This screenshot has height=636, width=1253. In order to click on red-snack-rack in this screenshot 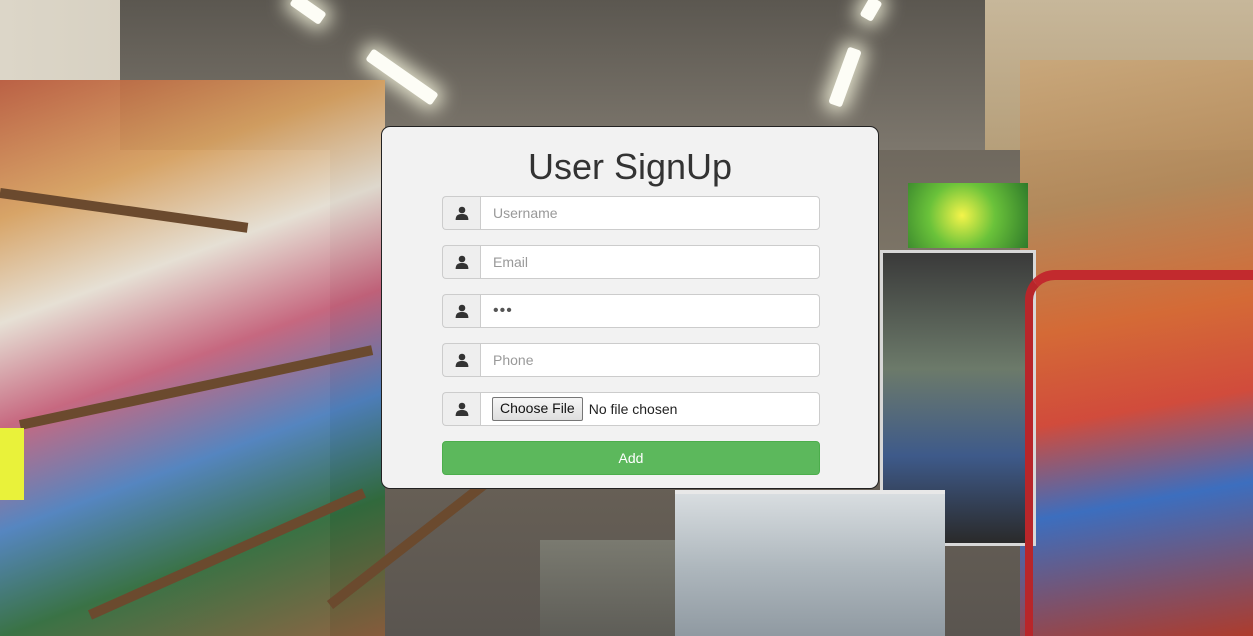, I will do `click(1139, 453)`.